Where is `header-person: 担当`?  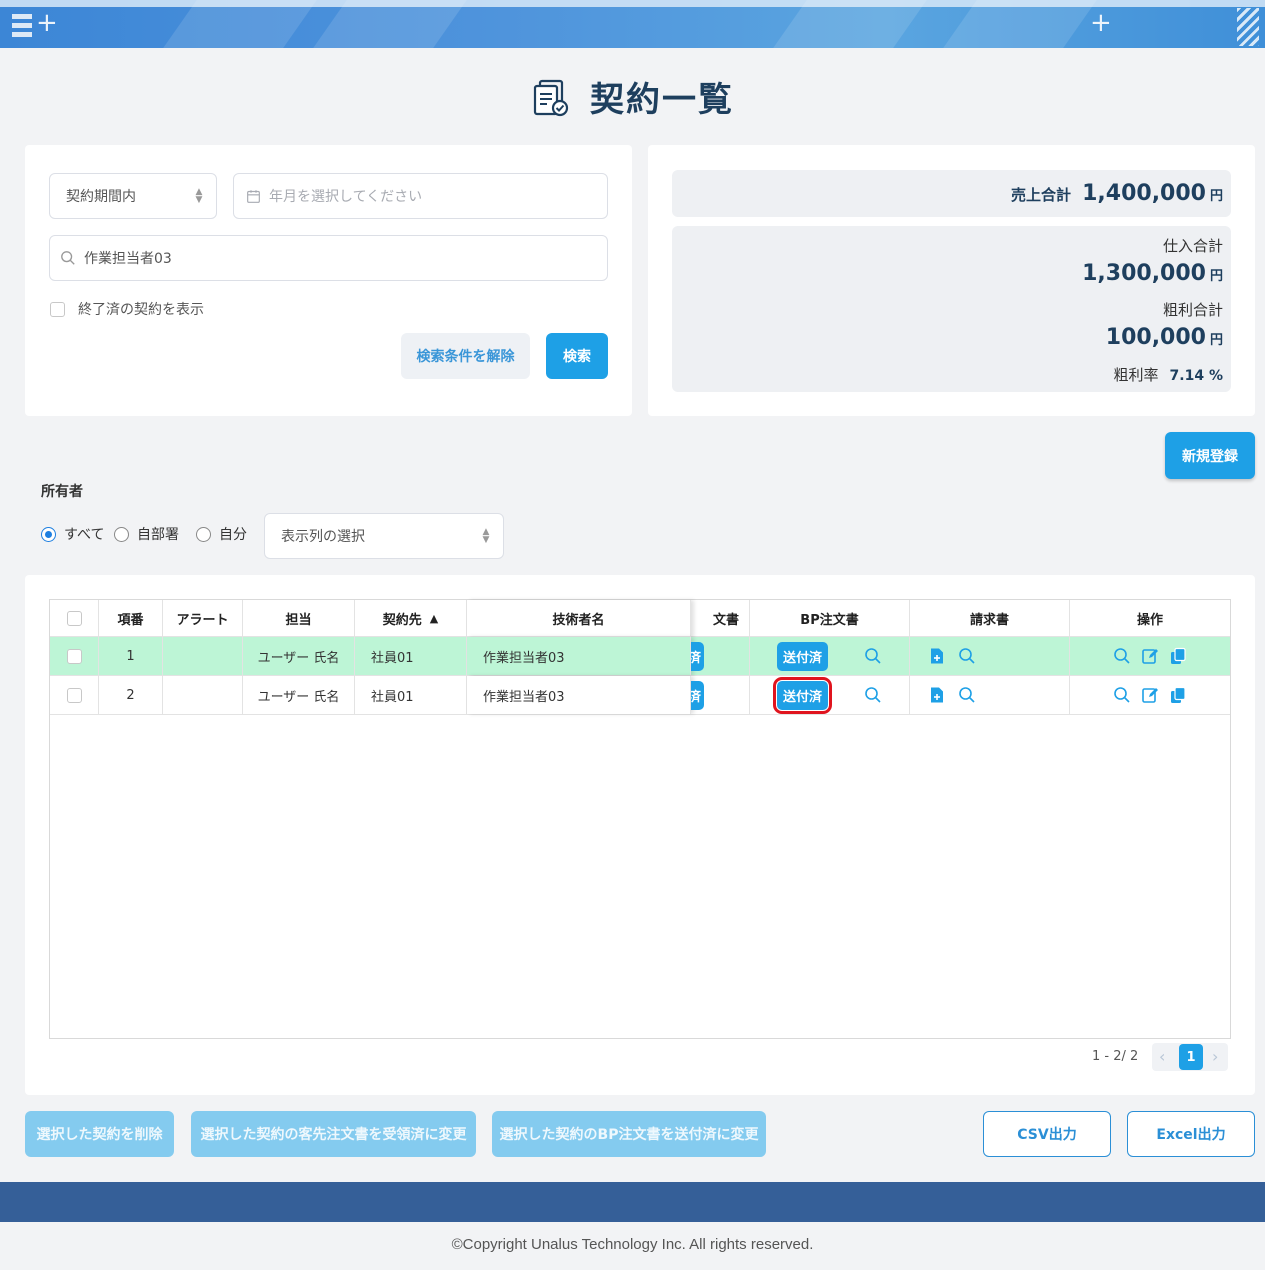 header-person: 担当 is located at coordinates (299, 618).